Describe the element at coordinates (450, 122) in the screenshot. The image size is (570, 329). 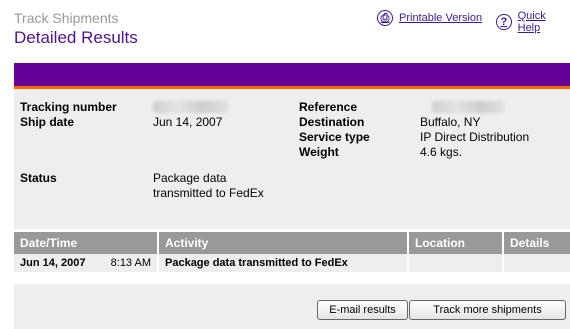
I see `destination-value: Buffalo, NY` at that location.